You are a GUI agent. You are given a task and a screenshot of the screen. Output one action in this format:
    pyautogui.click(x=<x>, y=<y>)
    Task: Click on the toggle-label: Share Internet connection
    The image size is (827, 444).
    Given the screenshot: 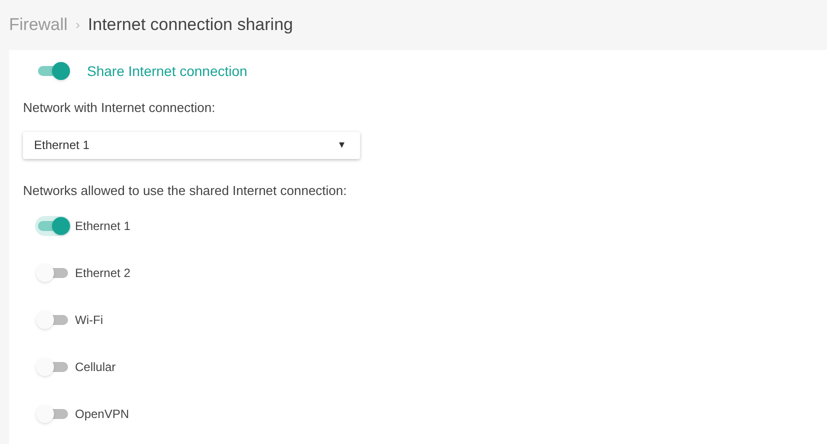 What is the action you would take?
    pyautogui.click(x=167, y=71)
    